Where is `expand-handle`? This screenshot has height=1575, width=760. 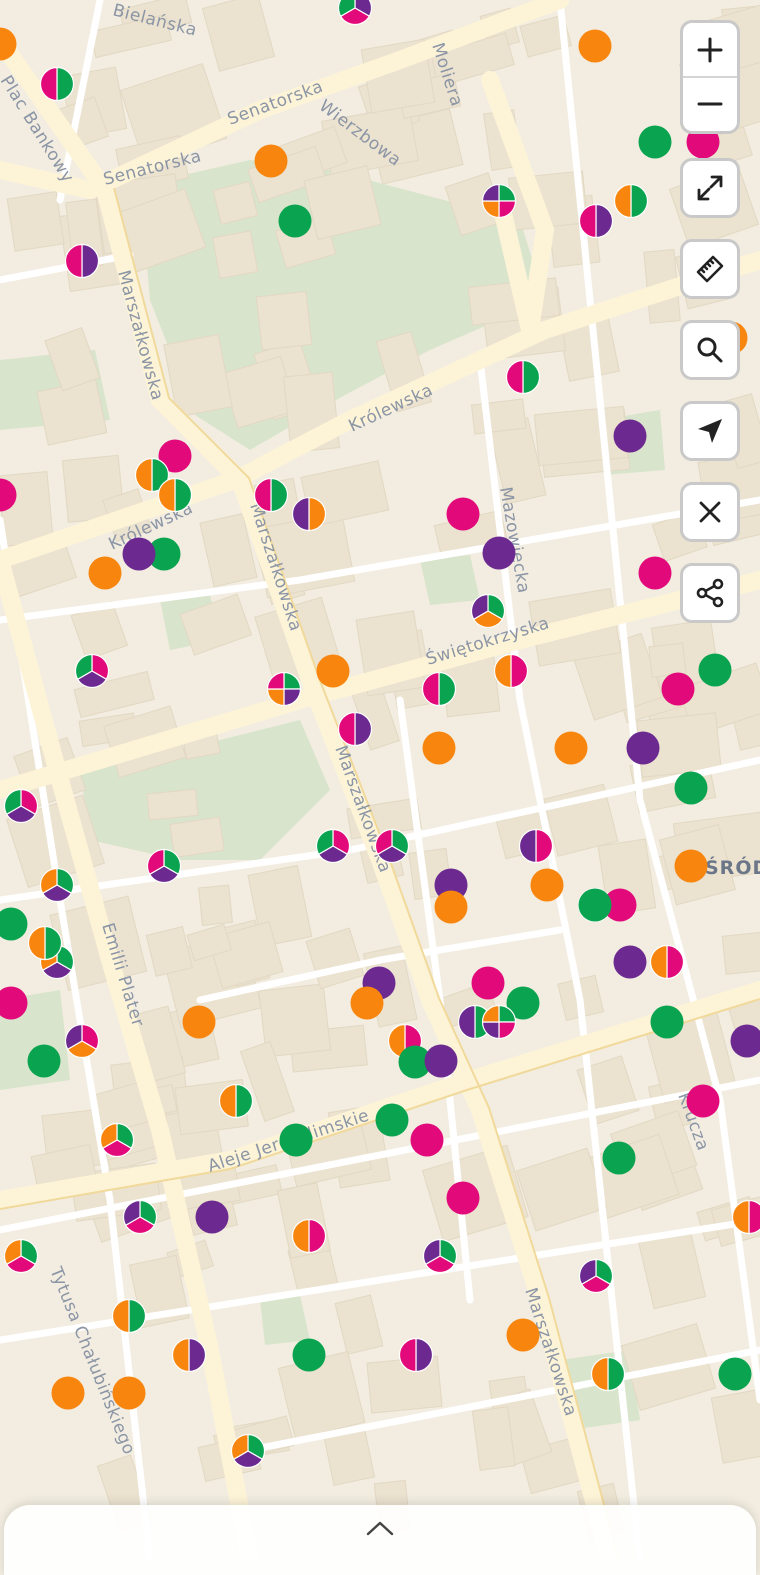
expand-handle is located at coordinates (380, 1528).